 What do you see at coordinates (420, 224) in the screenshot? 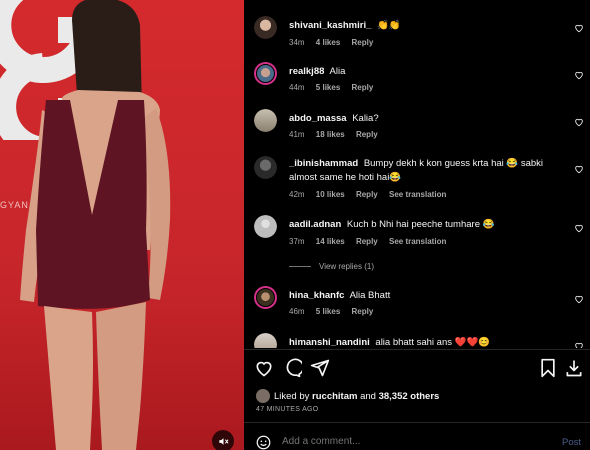
I see `comment-text: Kuch b Nhi hai peeche tumhare 😂` at bounding box center [420, 224].